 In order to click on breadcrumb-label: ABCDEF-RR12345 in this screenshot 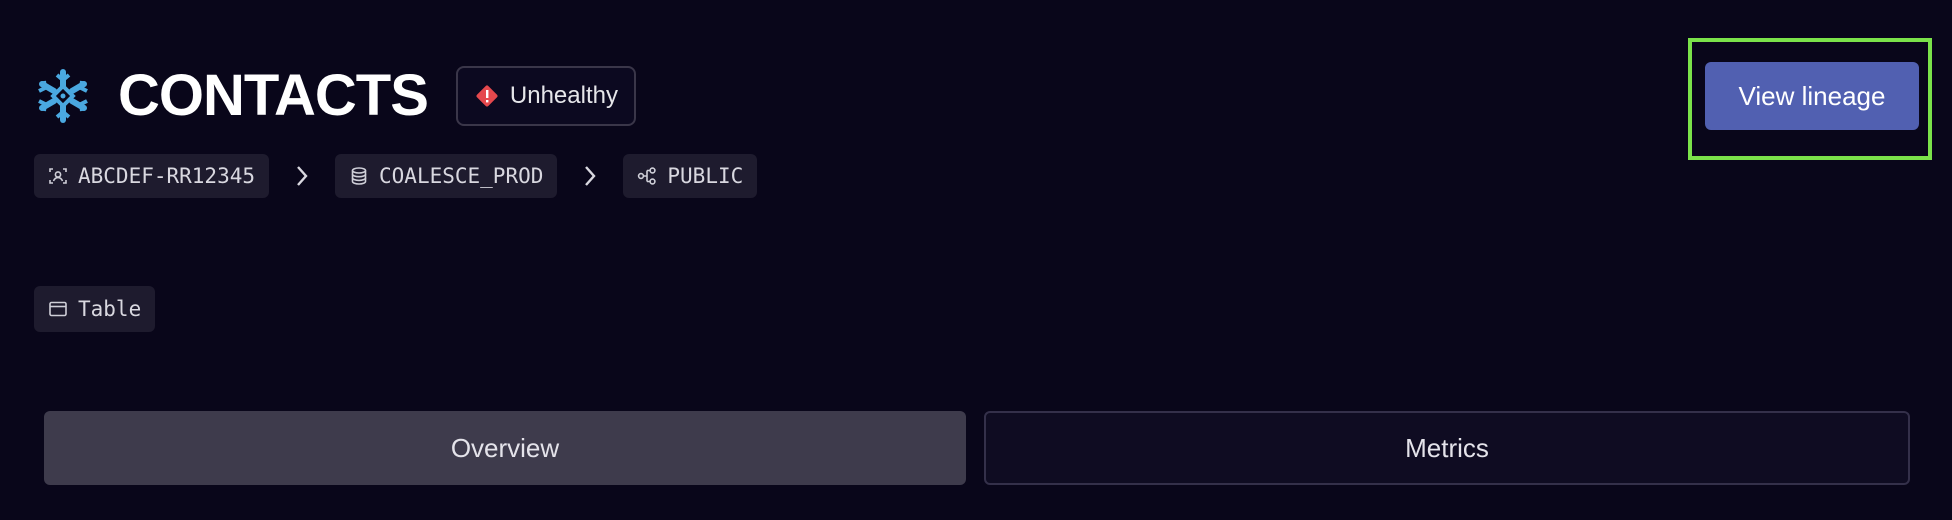, I will do `click(167, 176)`.